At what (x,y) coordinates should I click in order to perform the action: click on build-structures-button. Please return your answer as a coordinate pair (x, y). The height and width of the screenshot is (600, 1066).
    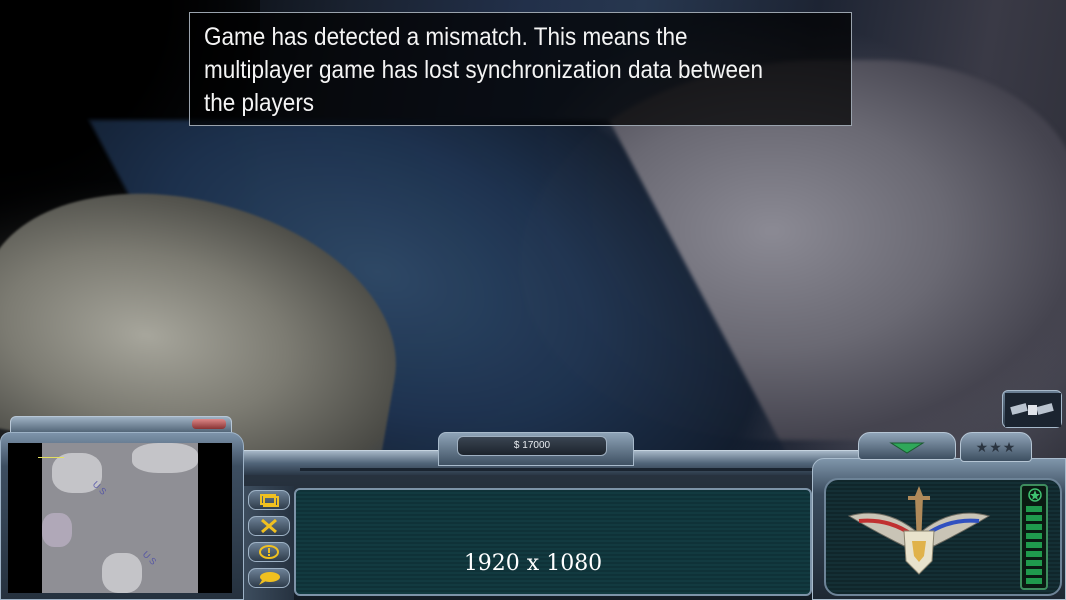
    Looking at the image, I should click on (269, 500).